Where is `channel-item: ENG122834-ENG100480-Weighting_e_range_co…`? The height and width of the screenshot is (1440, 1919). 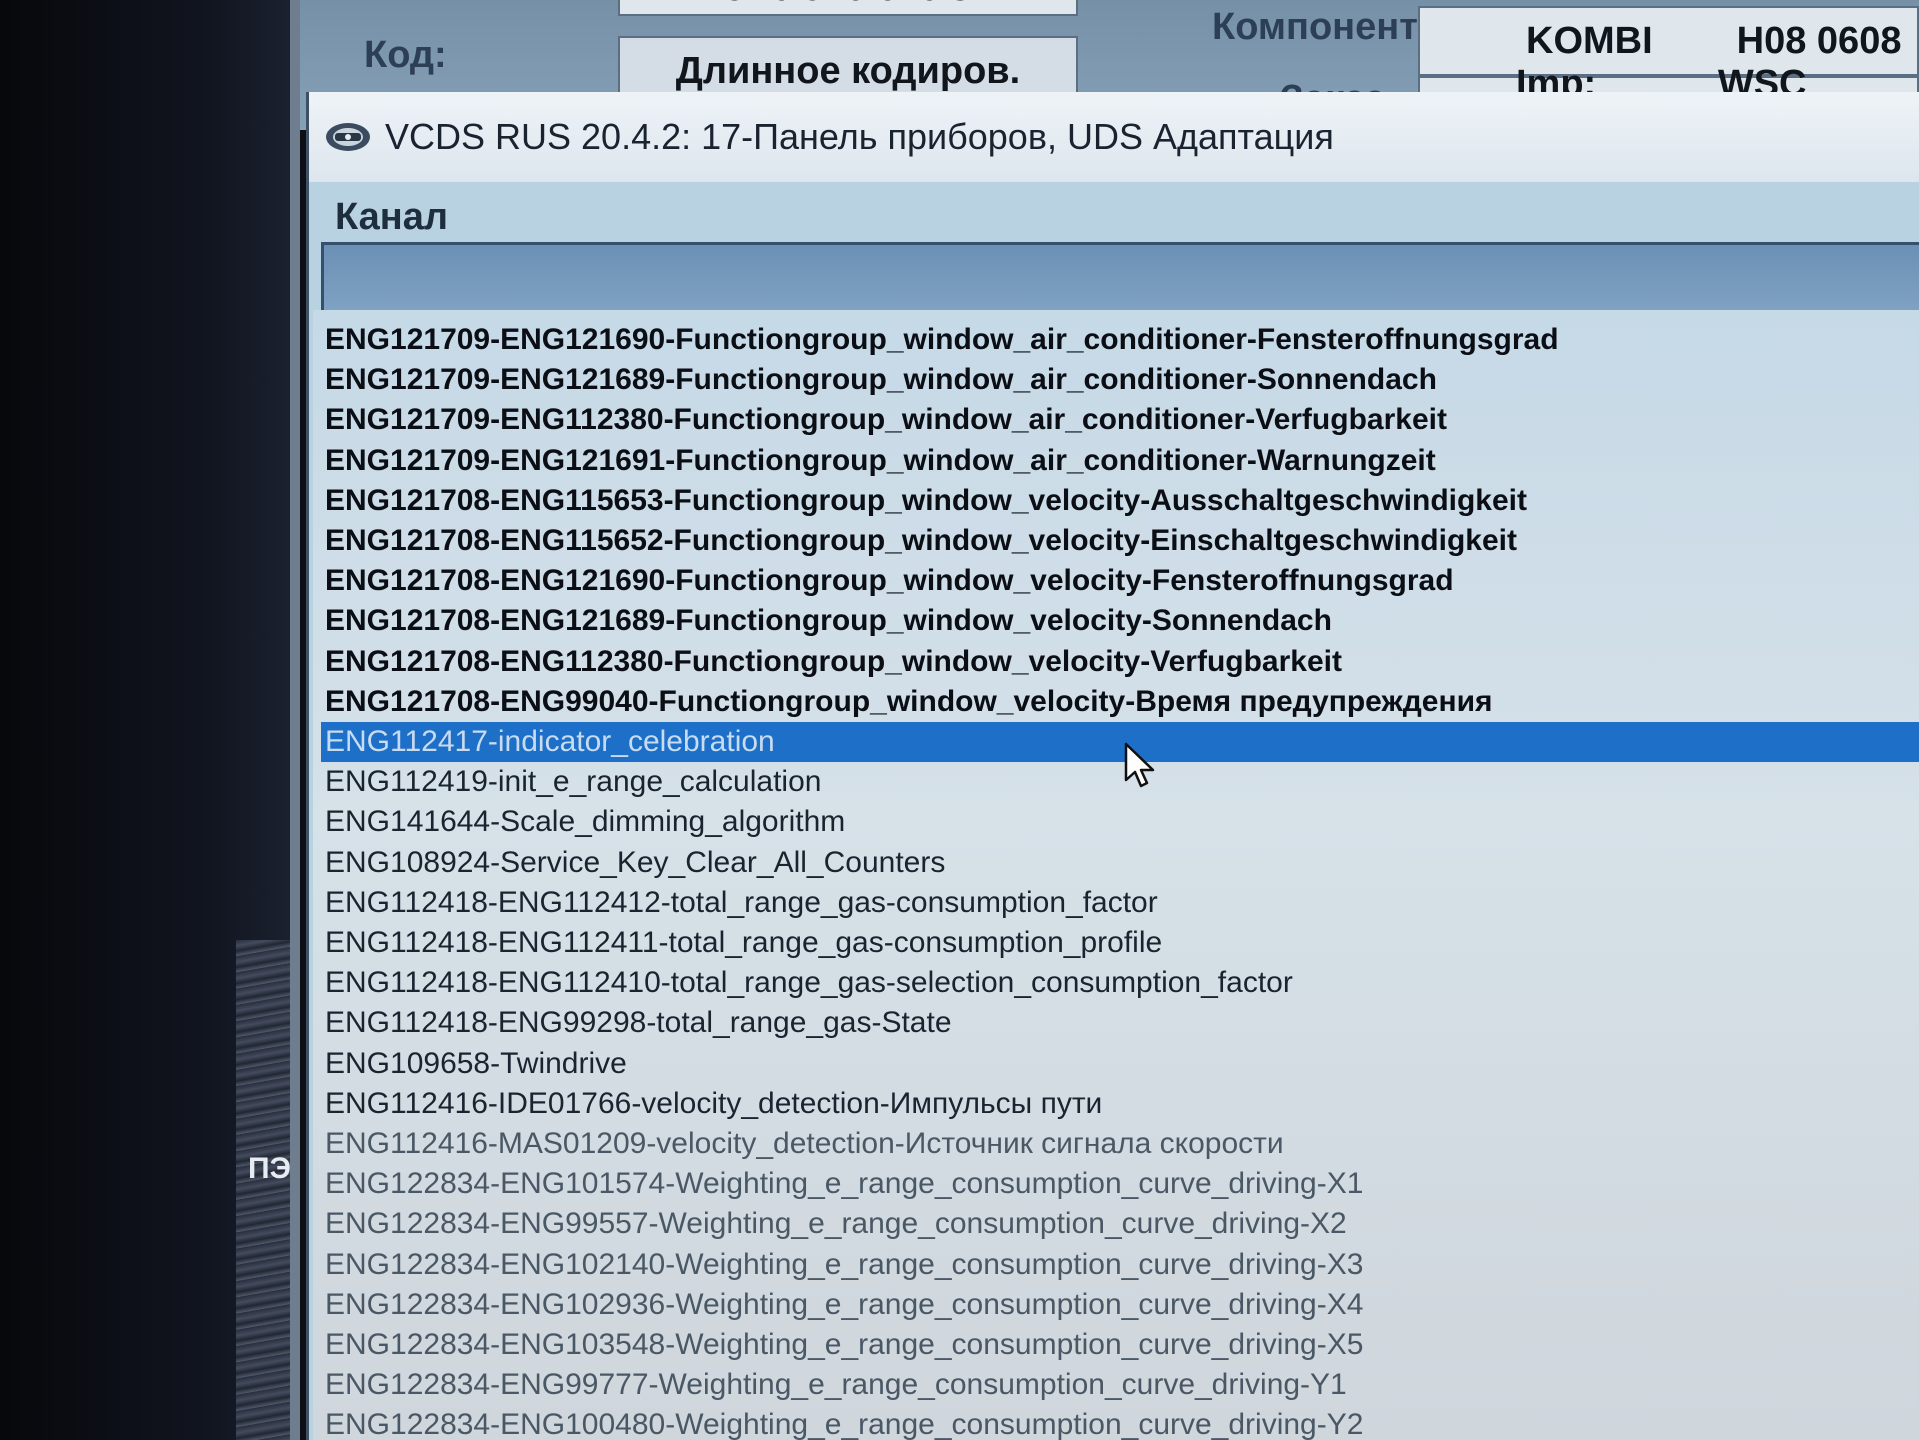
channel-item: ENG122834-ENG100480-Weighting_e_range_co… is located at coordinates (1120, 1422).